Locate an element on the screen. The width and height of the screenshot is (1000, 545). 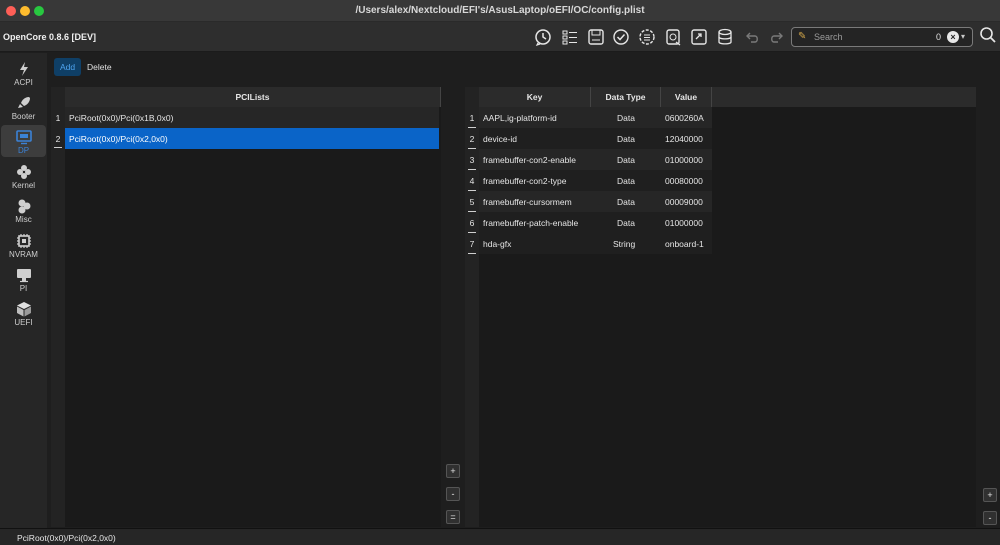
sidebar-item-acpi: ACPI is located at coordinates (23, 73).